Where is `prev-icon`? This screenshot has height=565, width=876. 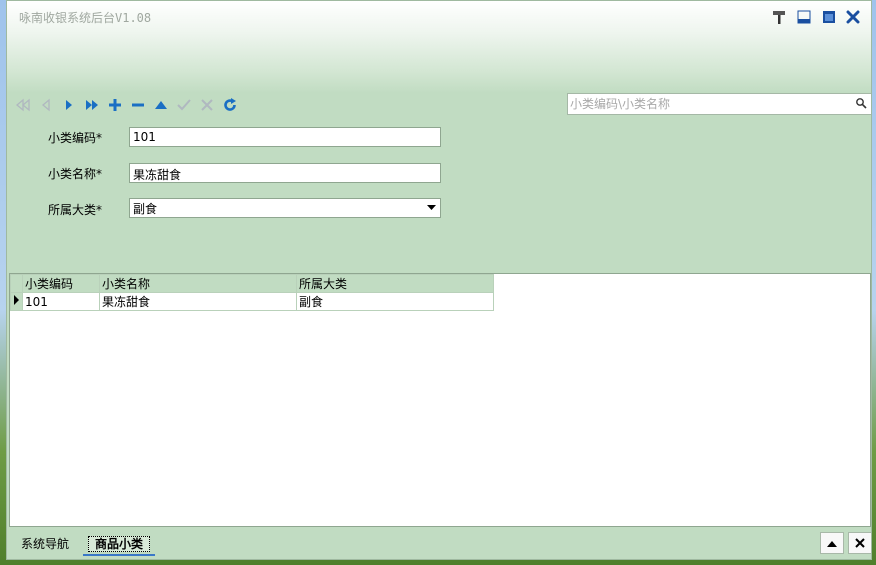
prev-icon is located at coordinates (45, 105).